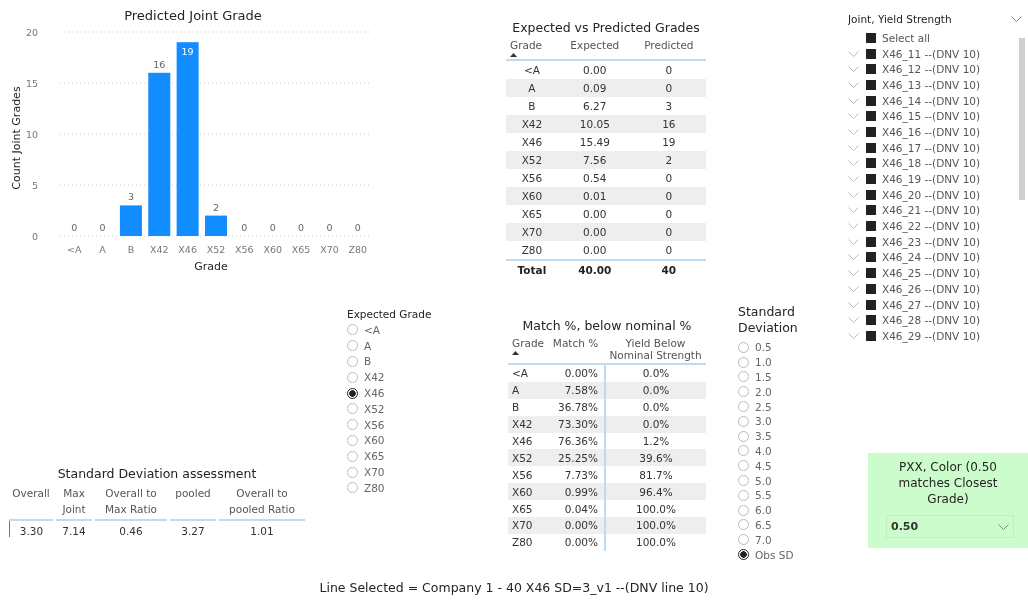  Describe the element at coordinates (763, 539) in the screenshot. I see `radio-label: 7.0` at that location.